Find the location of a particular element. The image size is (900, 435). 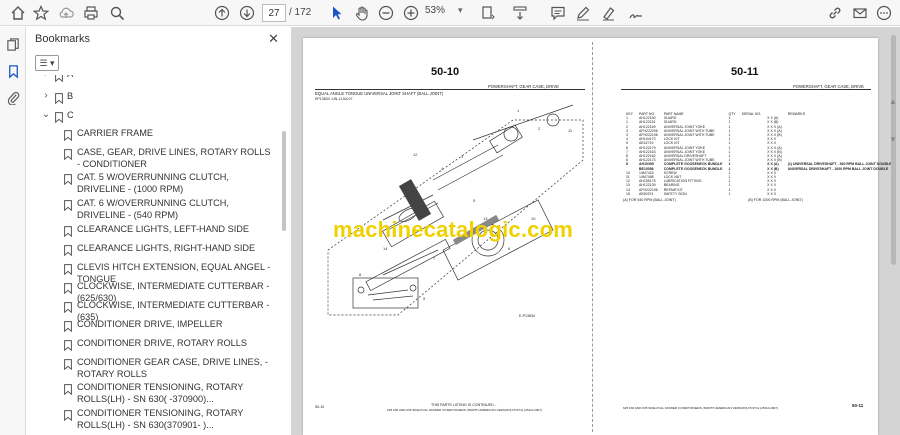

callout-11: 11 is located at coordinates (570, 130).